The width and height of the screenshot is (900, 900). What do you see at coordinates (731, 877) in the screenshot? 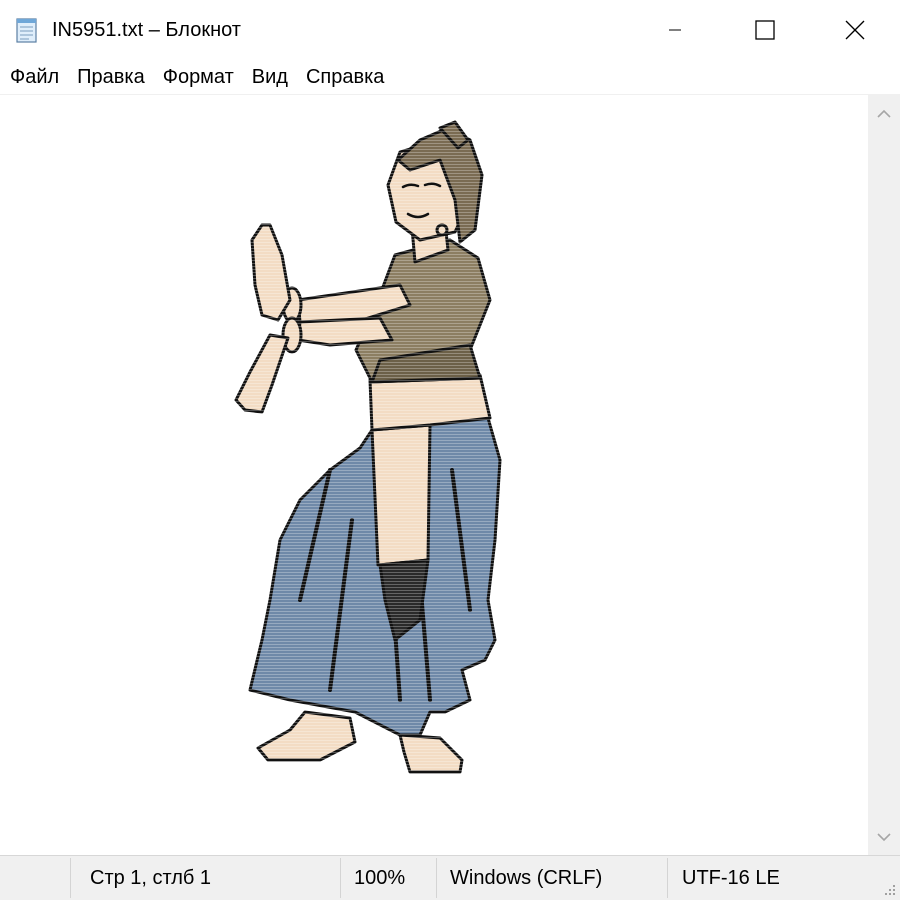
I see `encoding: UTF-16 LE` at bounding box center [731, 877].